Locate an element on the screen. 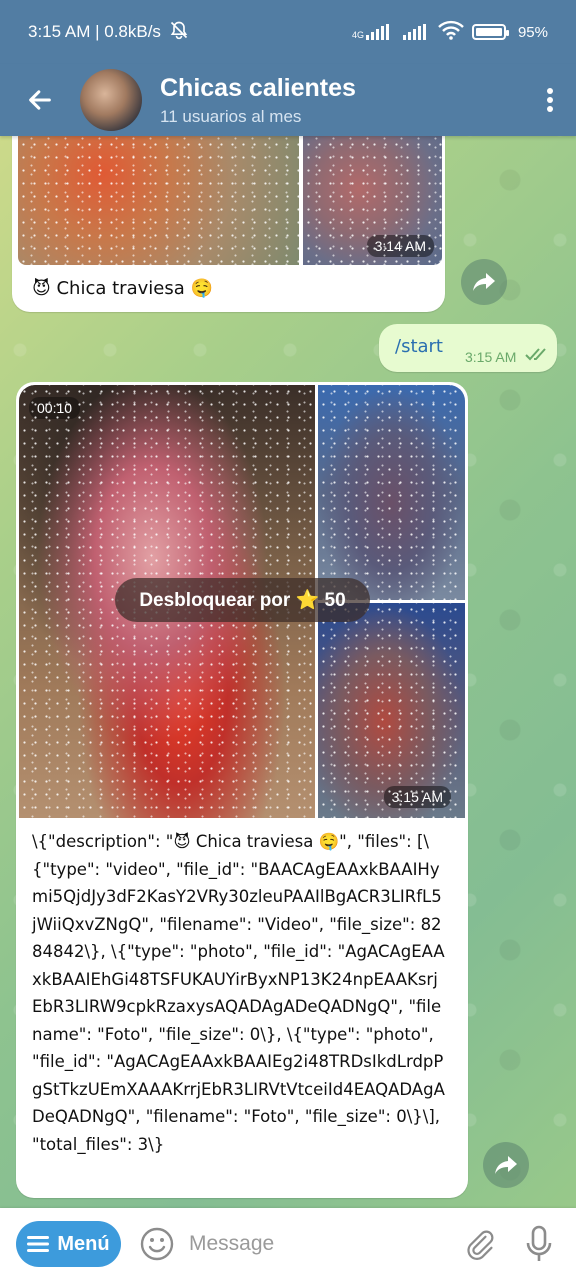  menu-icon is located at coordinates (38, 1244).